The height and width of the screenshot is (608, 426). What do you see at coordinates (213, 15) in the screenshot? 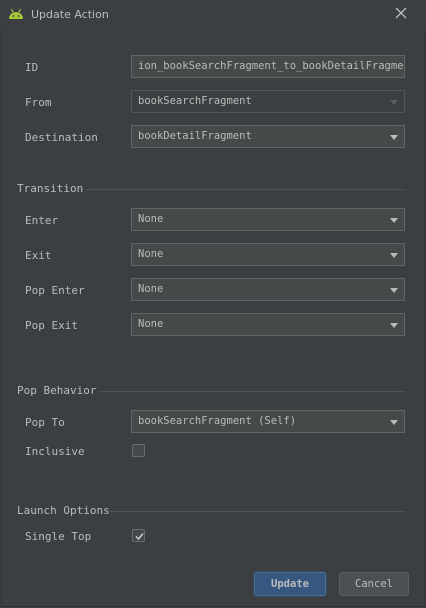
I see `title-bar: Update Action` at bounding box center [213, 15].